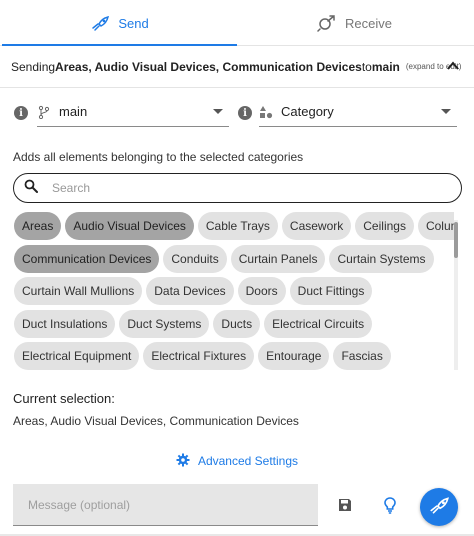 This screenshot has width=474, height=536. I want to click on advanced-settings-button: Advanced Settings, so click(237, 461).